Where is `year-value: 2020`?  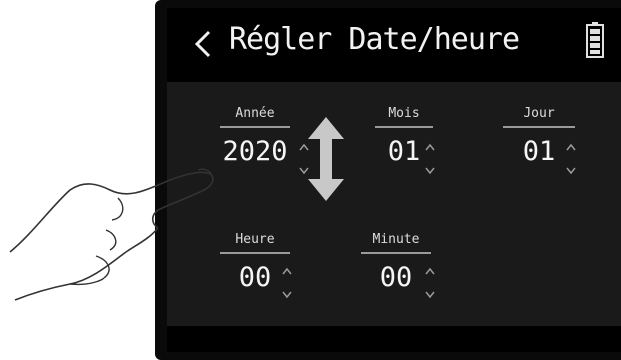 year-value: 2020 is located at coordinates (254, 151).